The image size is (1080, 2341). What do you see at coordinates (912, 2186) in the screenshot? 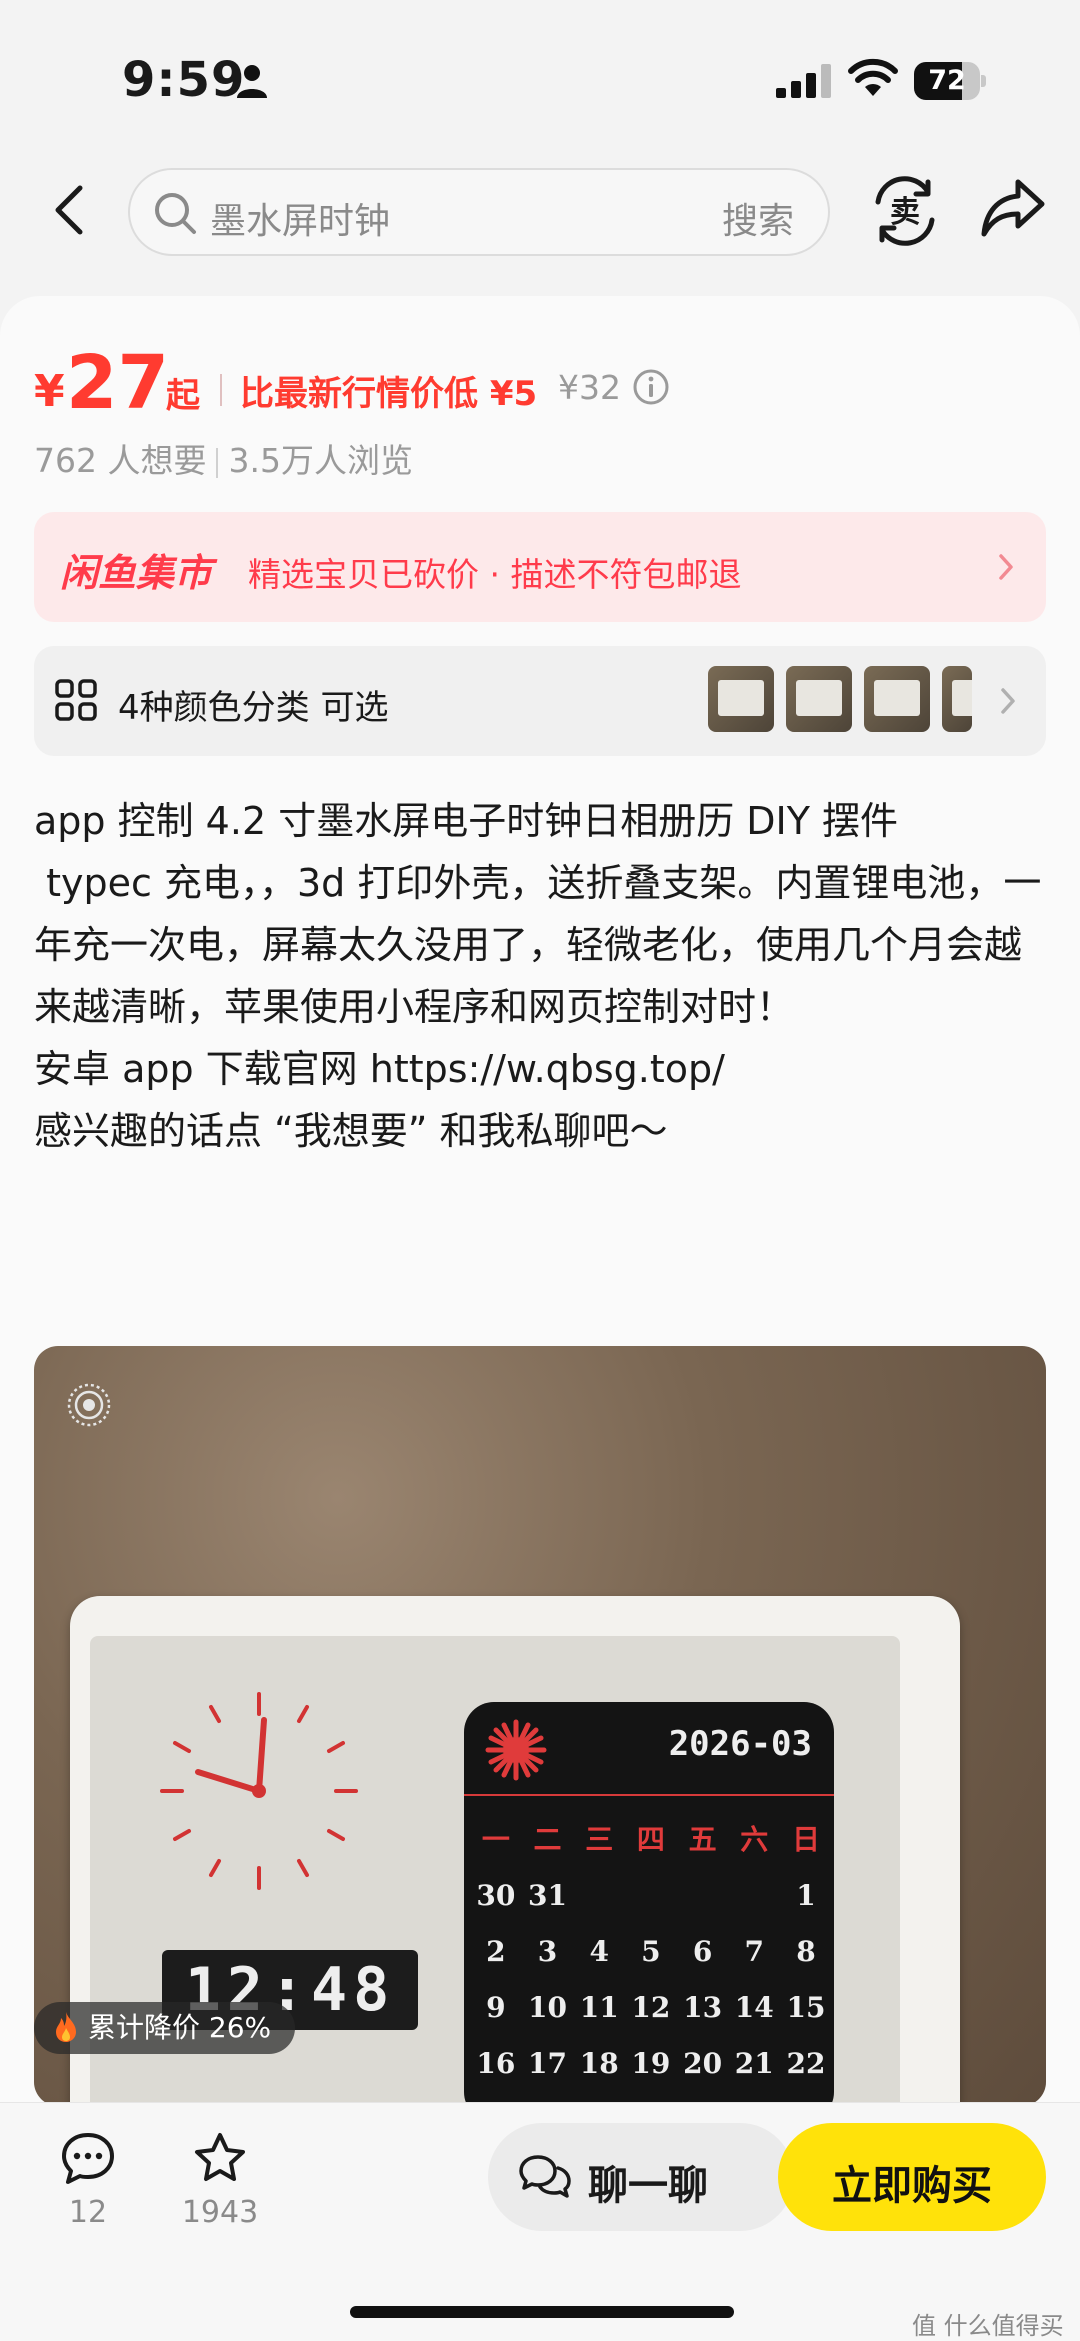
I see `buy-now-label: 立即购买` at bounding box center [912, 2186].